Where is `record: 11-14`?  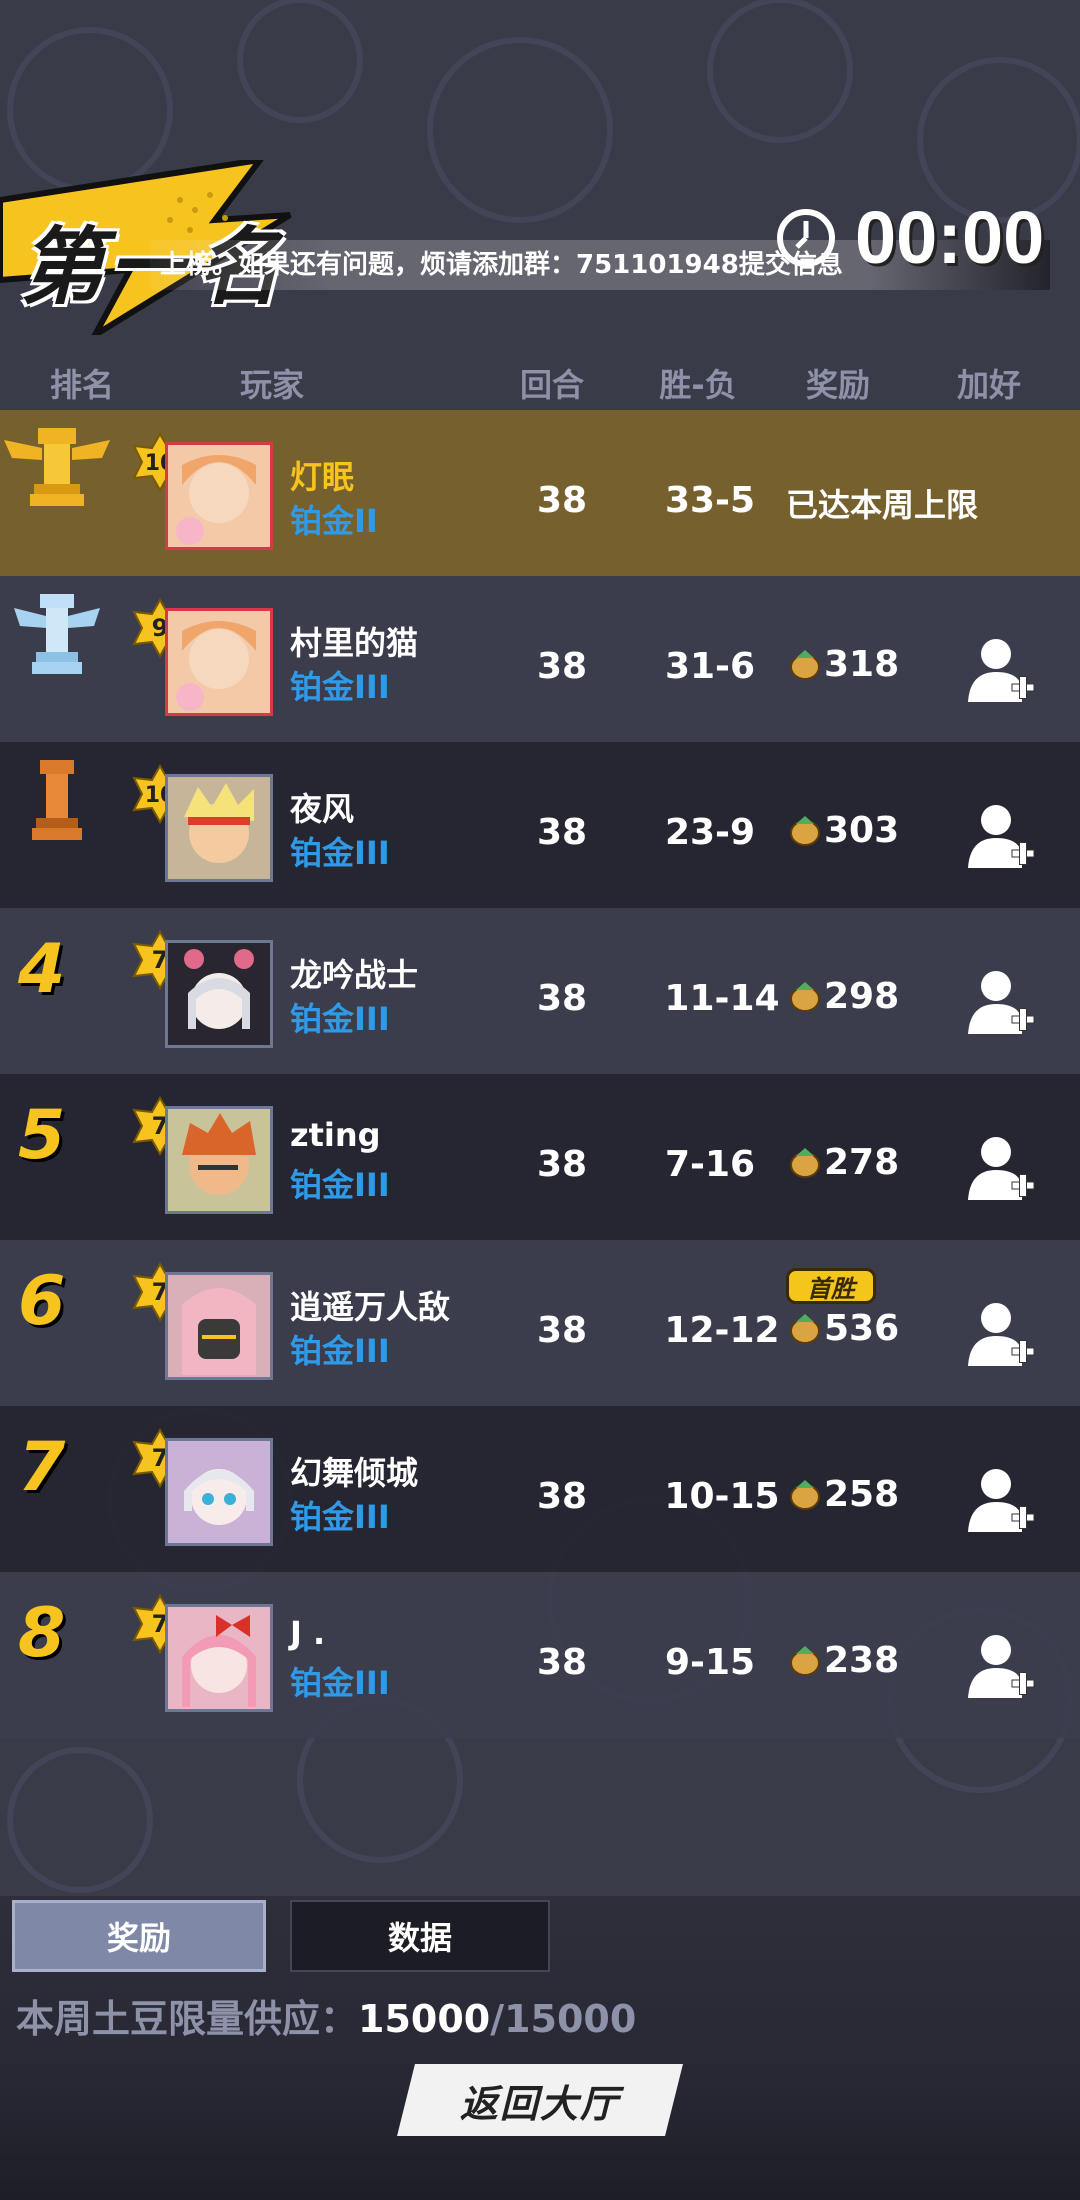 record: 11-14 is located at coordinates (722, 998).